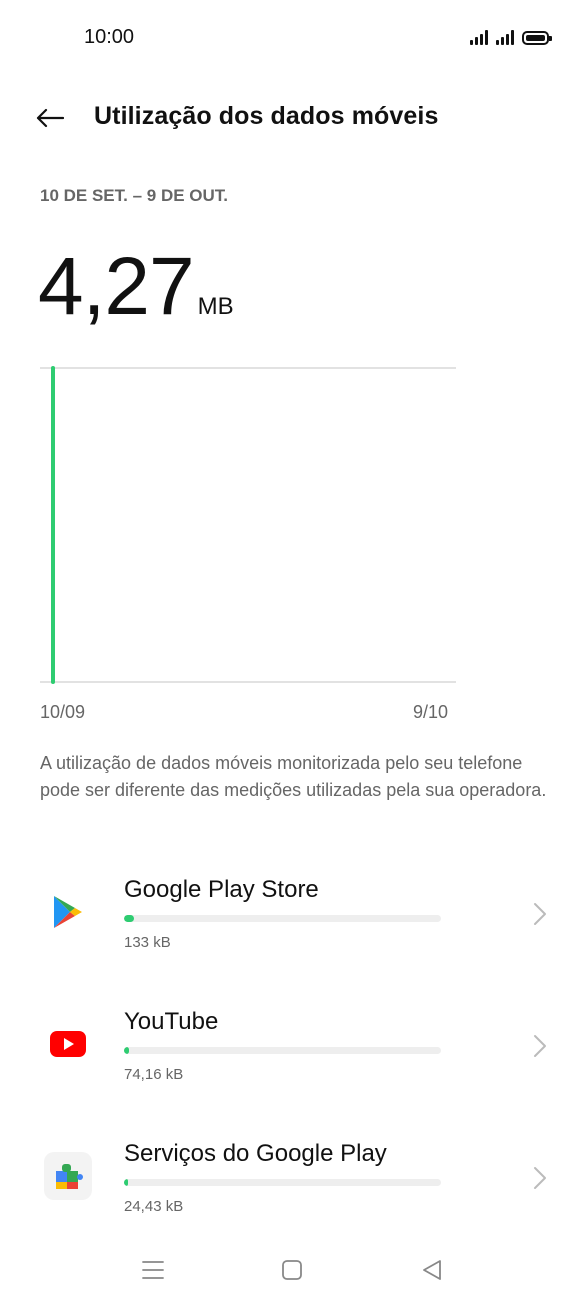 Image resolution: width=585 pixels, height=1300 pixels. What do you see at coordinates (255, 1153) in the screenshot?
I see `app-name: Serviços do Google Play` at bounding box center [255, 1153].